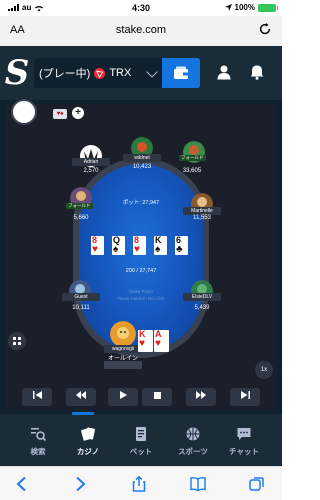 This screenshot has width=320, height=500. Describe the element at coordinates (22, 484) in the screenshot. I see `back-icon` at that location.